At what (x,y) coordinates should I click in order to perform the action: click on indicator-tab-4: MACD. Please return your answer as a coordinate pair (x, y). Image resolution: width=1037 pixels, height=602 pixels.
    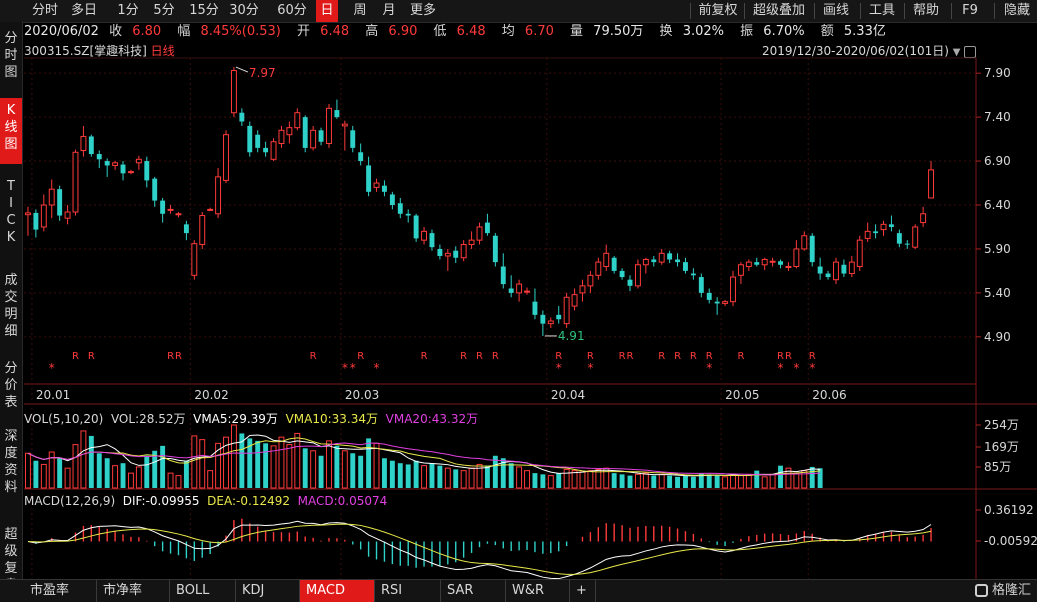
    Looking at the image, I should click on (337, 591).